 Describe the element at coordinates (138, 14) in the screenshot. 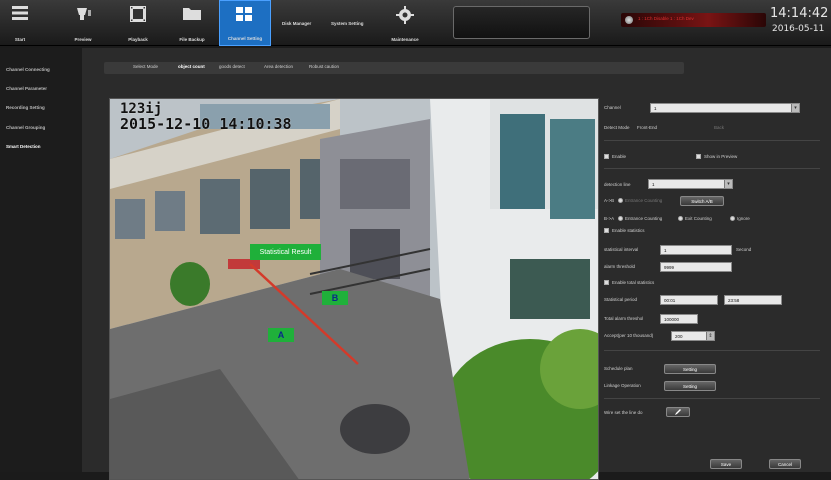

I see `film-playback-icon` at that location.